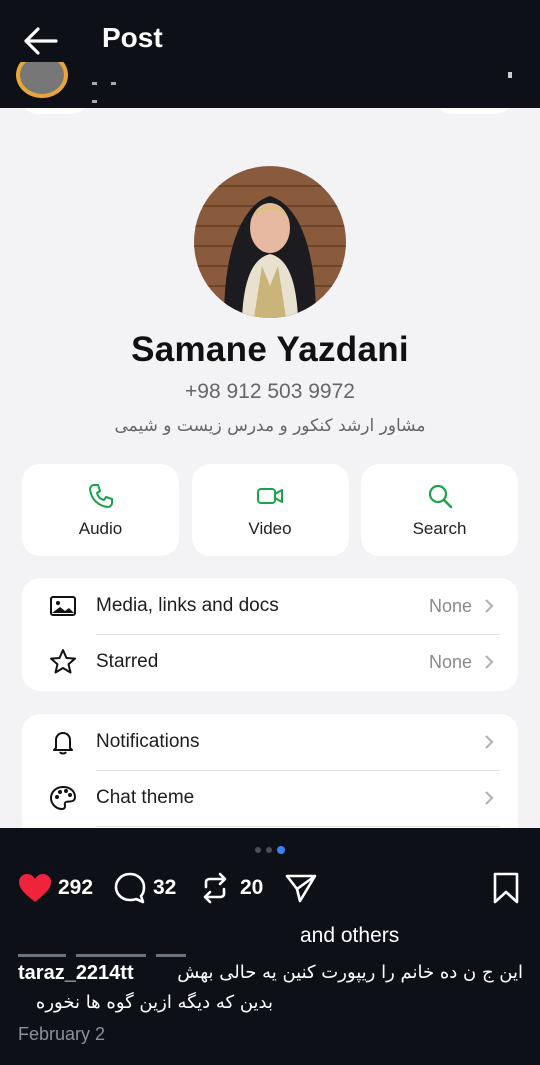  Describe the element at coordinates (187, 605) in the screenshot. I see `media-links-docs-label: Media, links and docs` at that location.